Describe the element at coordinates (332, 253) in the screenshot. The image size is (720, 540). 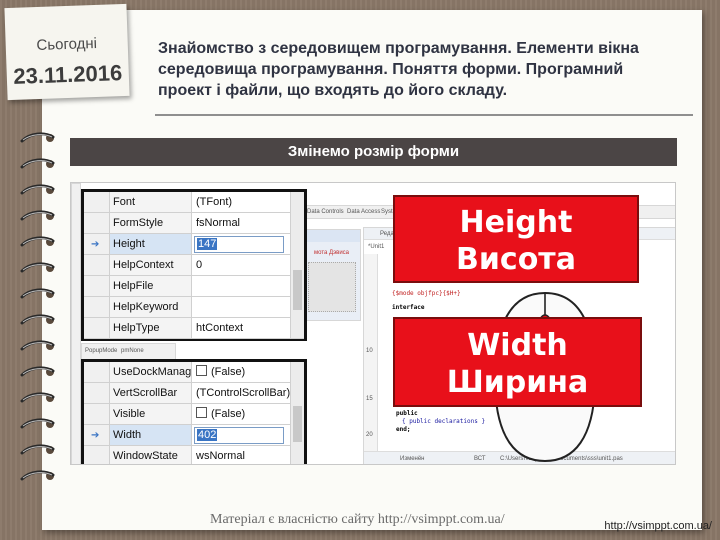
I see `form-caption: мота Дэвиса` at that location.